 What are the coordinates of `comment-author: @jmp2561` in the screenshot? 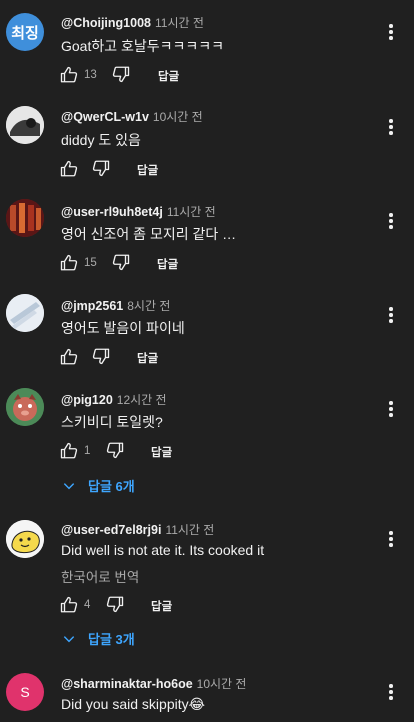 It's located at (92, 306).